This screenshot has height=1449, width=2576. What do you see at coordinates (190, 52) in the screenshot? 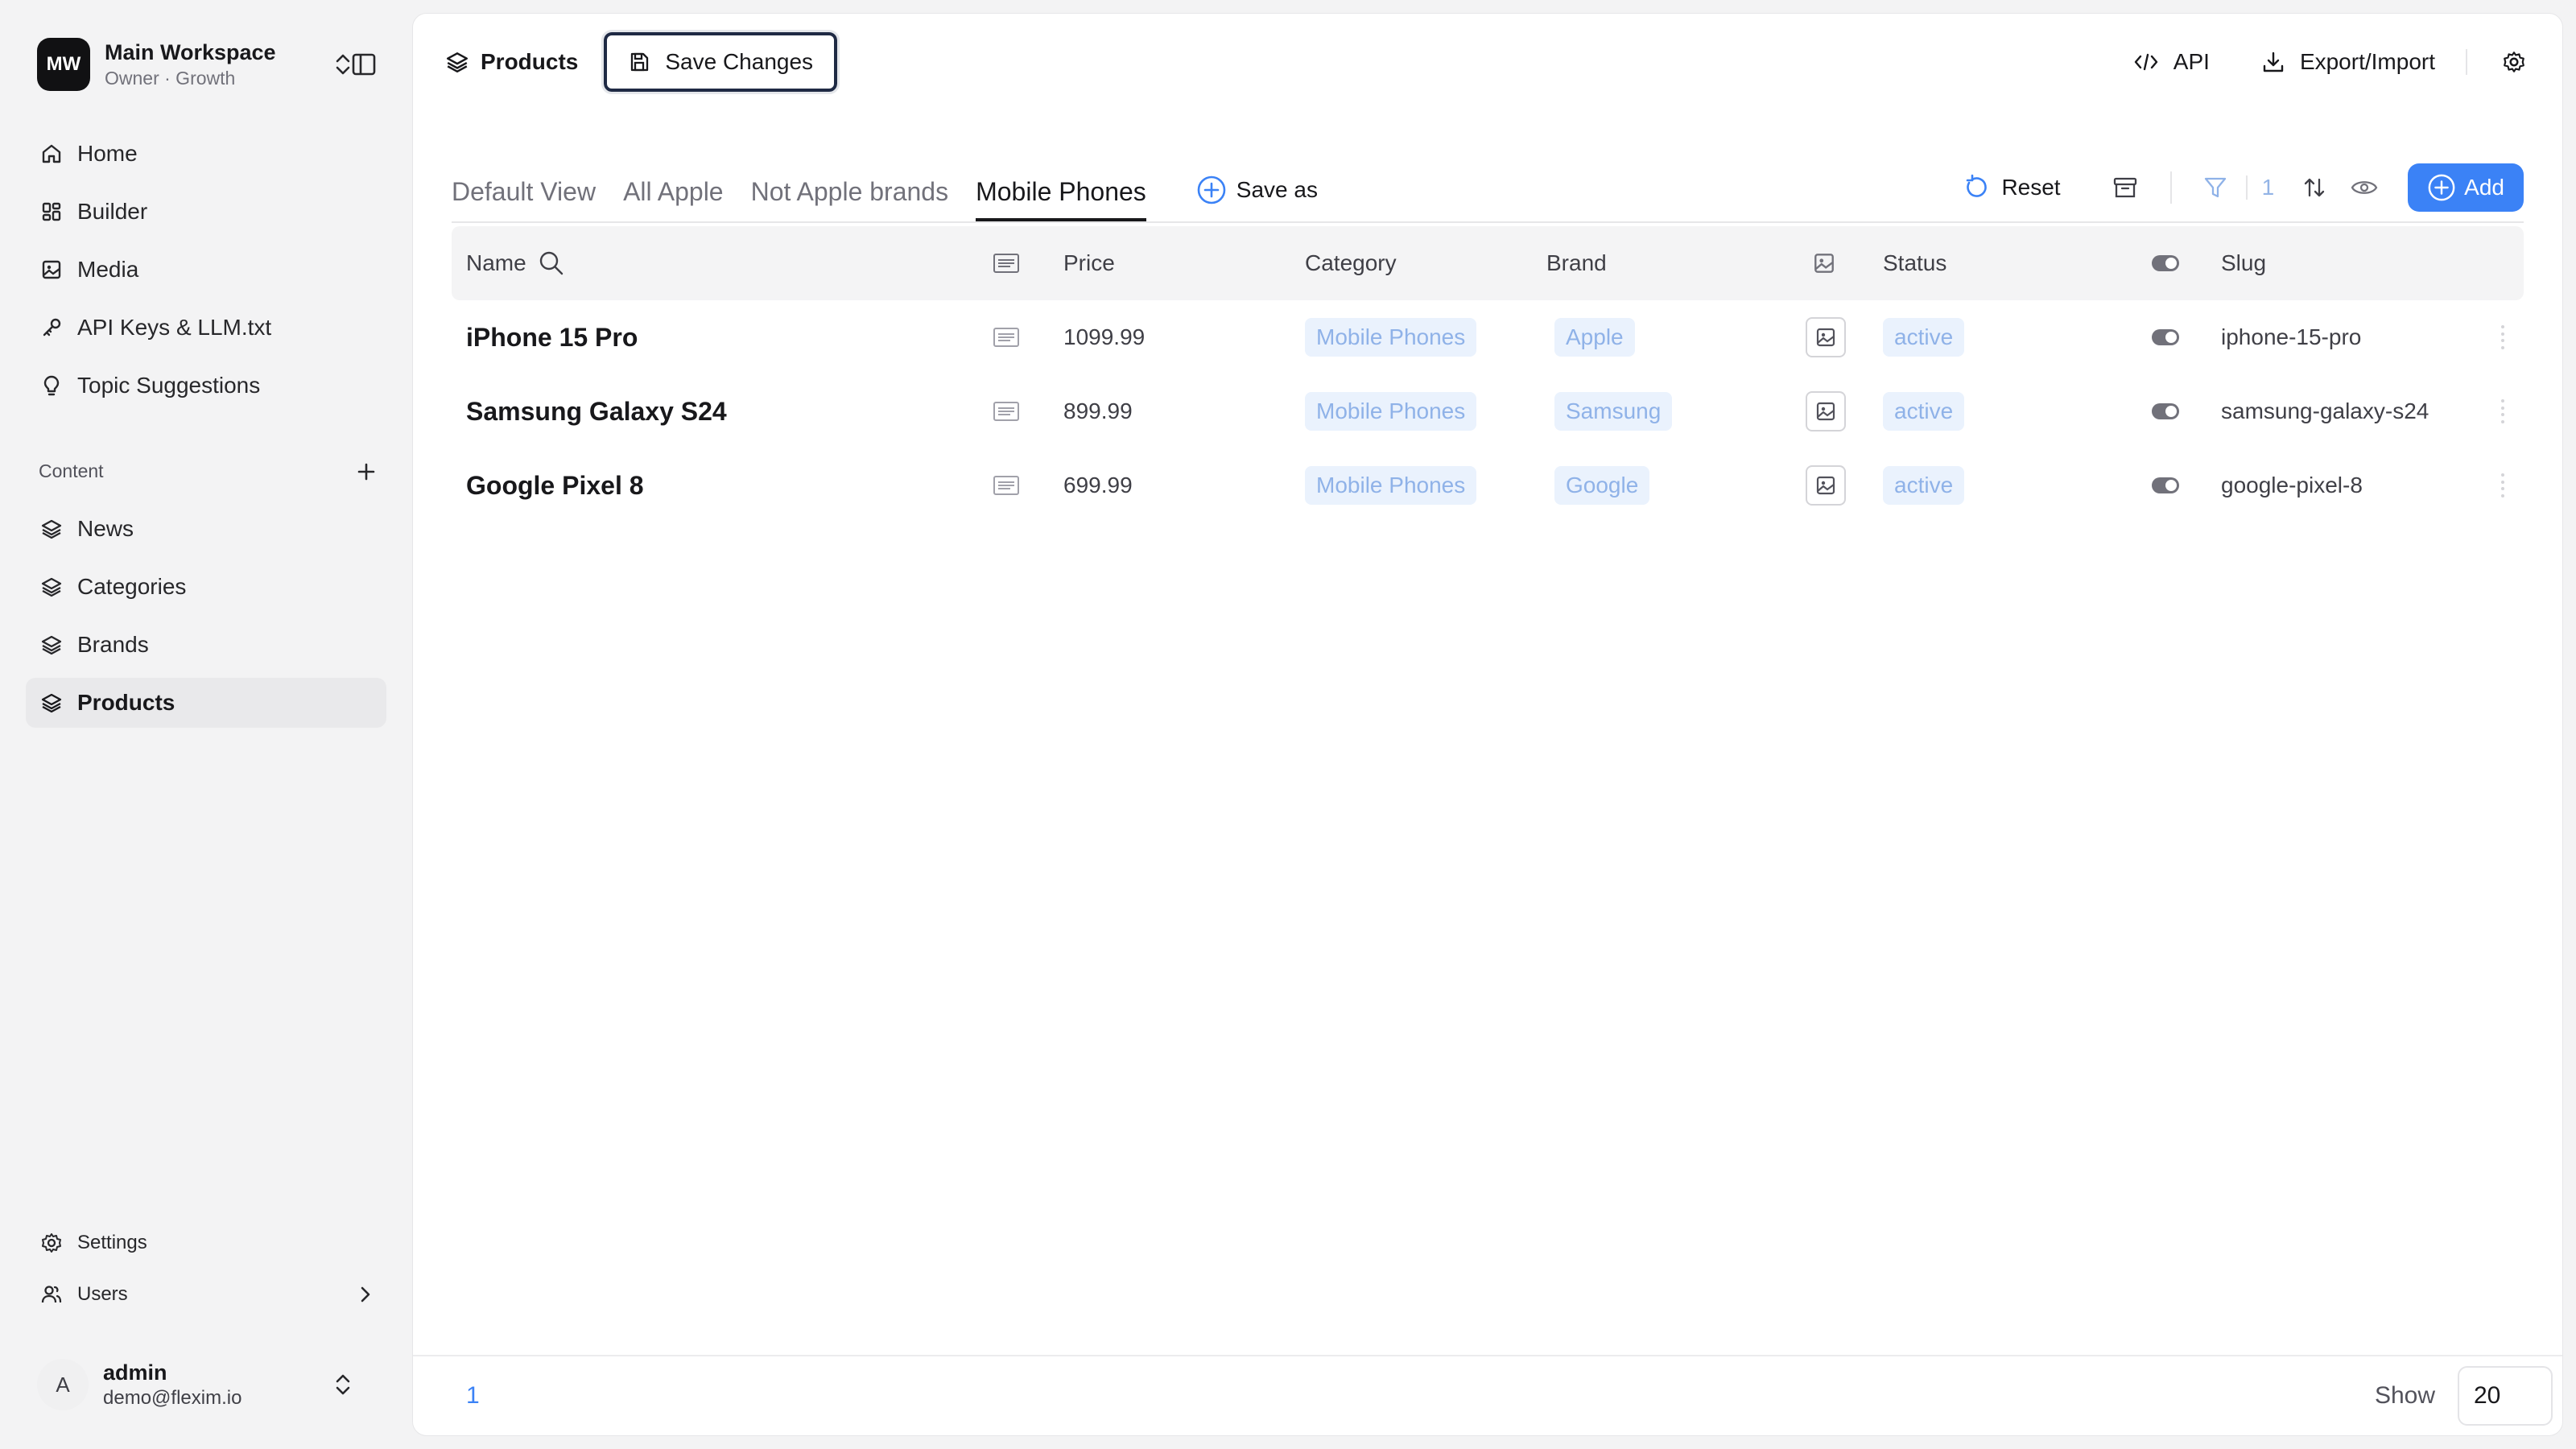
I see `workspace-name: Main Workspace` at bounding box center [190, 52].